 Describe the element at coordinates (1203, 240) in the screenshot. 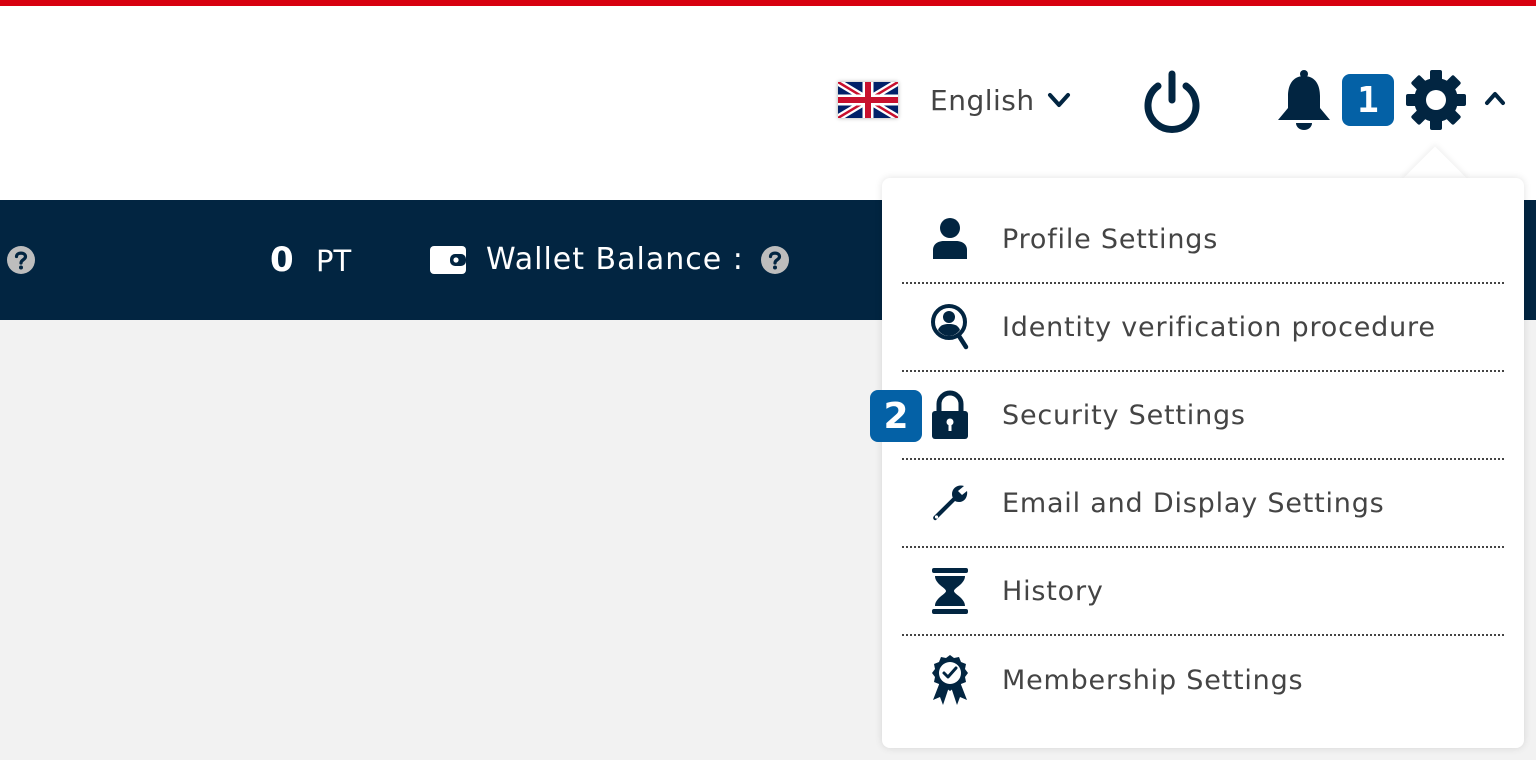

I see `menu-item-profile-settings: Profile Settings` at that location.